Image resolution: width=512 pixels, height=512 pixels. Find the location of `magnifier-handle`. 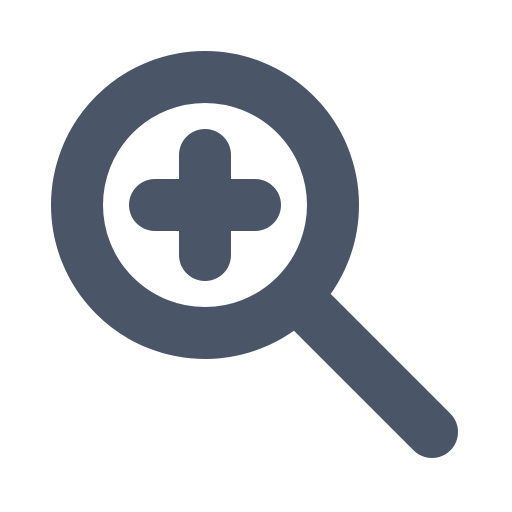

magnifier-handle is located at coordinates (366, 366).